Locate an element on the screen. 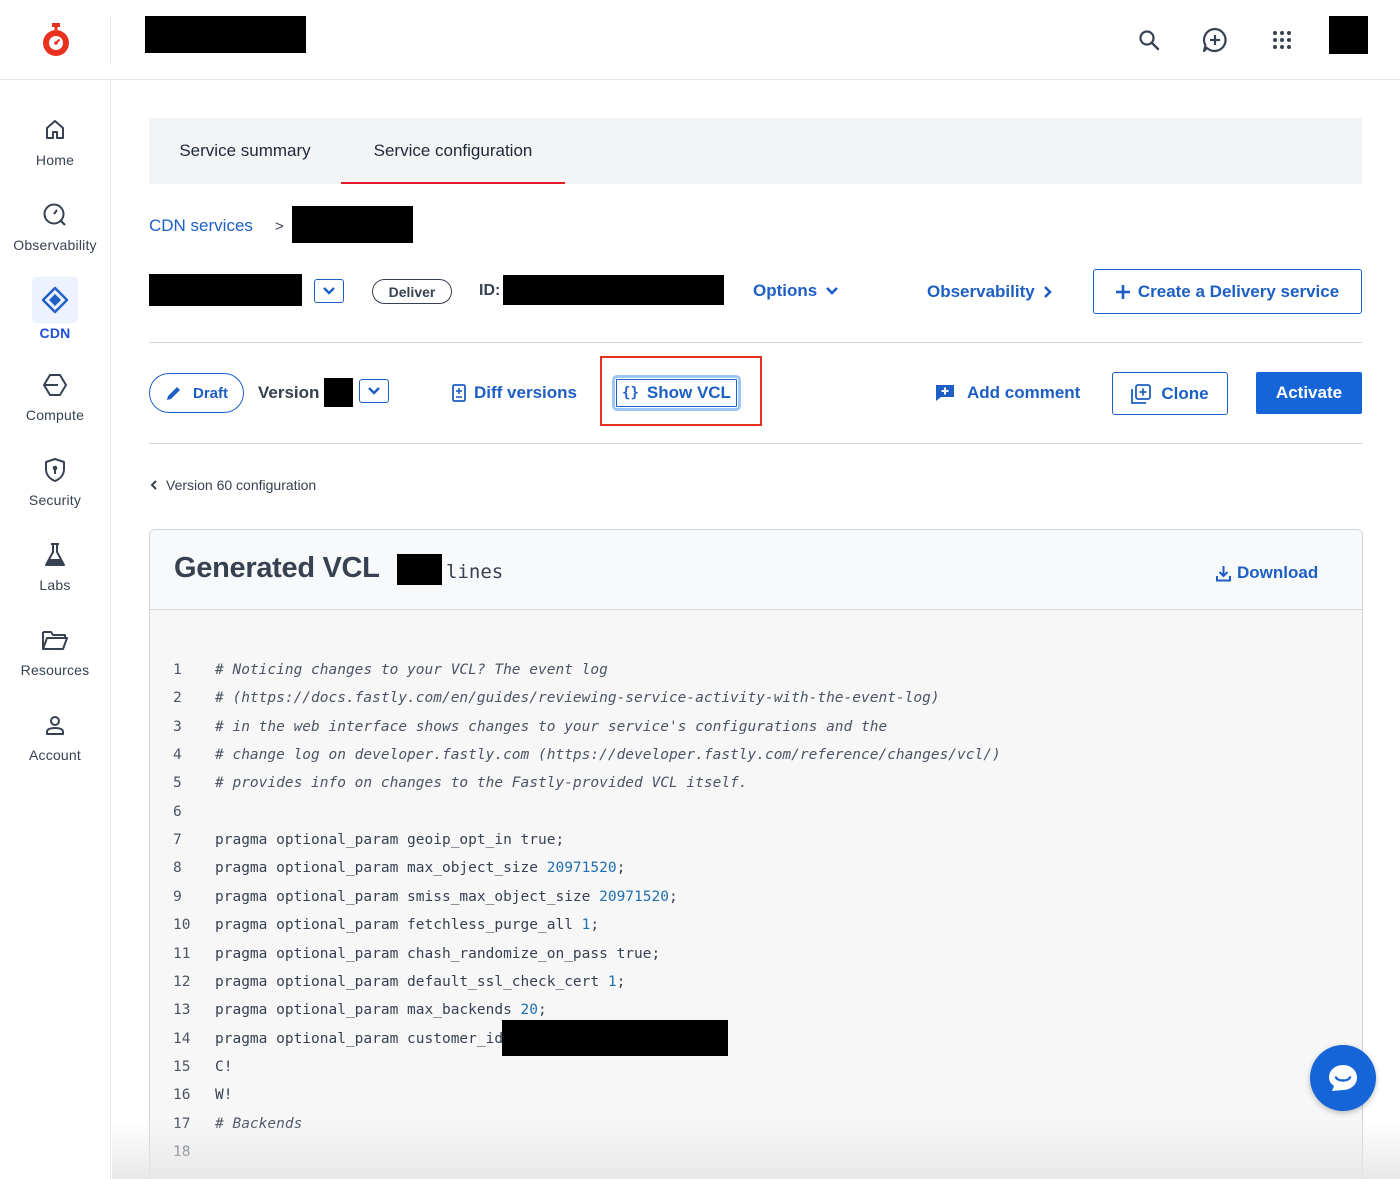 Image resolution: width=1400 pixels, height=1179 pixels. diff-versions-button: Diff versions is located at coordinates (514, 393).